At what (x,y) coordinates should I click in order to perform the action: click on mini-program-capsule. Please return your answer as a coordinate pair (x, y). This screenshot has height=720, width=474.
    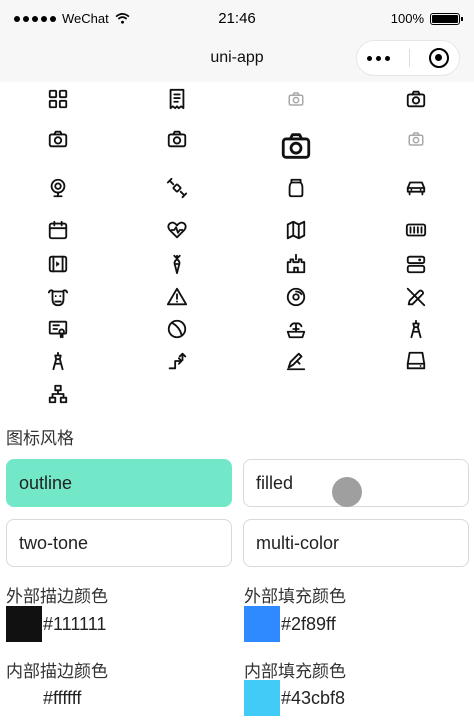
    Looking at the image, I should click on (408, 58).